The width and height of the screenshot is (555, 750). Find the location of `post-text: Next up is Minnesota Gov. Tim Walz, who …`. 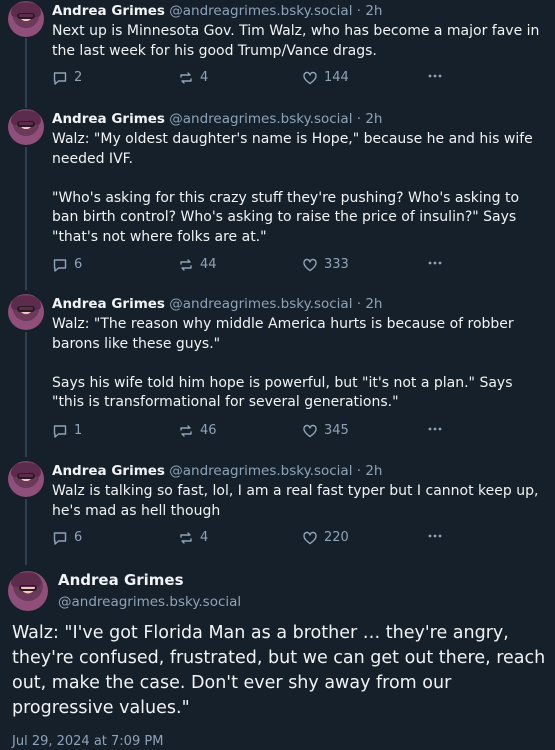

post-text: Next up is Minnesota Gov. Tim Walz, who … is located at coordinates (298, 41).